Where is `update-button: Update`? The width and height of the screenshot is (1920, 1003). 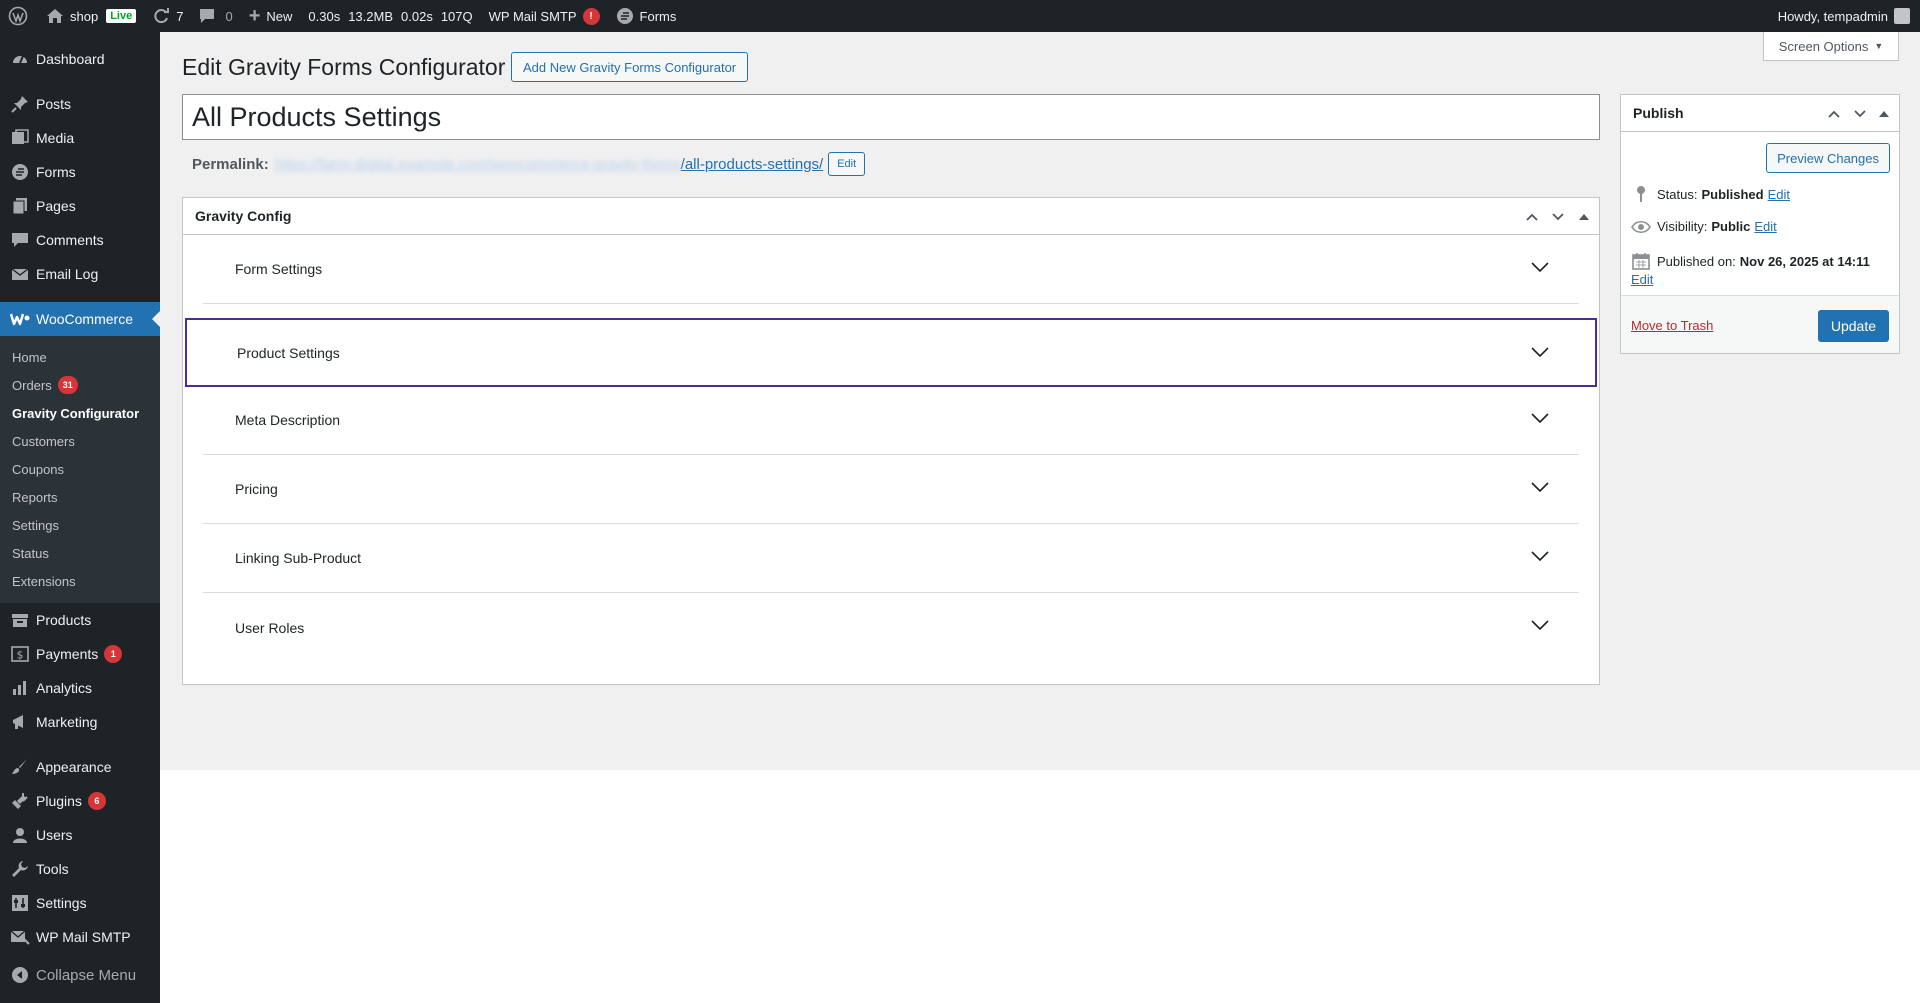
update-button: Update is located at coordinates (1853, 326).